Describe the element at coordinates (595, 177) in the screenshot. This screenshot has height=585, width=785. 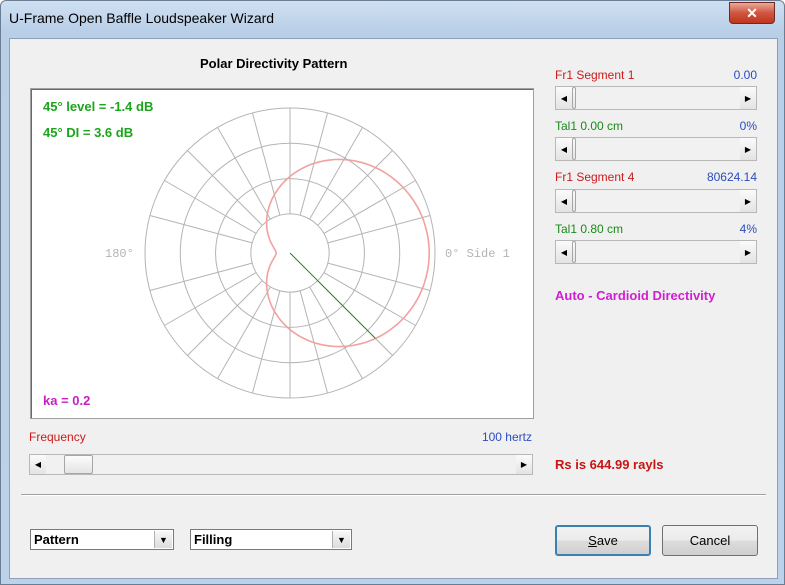
I see `segment4-label: Fr1 Segment 4` at that location.